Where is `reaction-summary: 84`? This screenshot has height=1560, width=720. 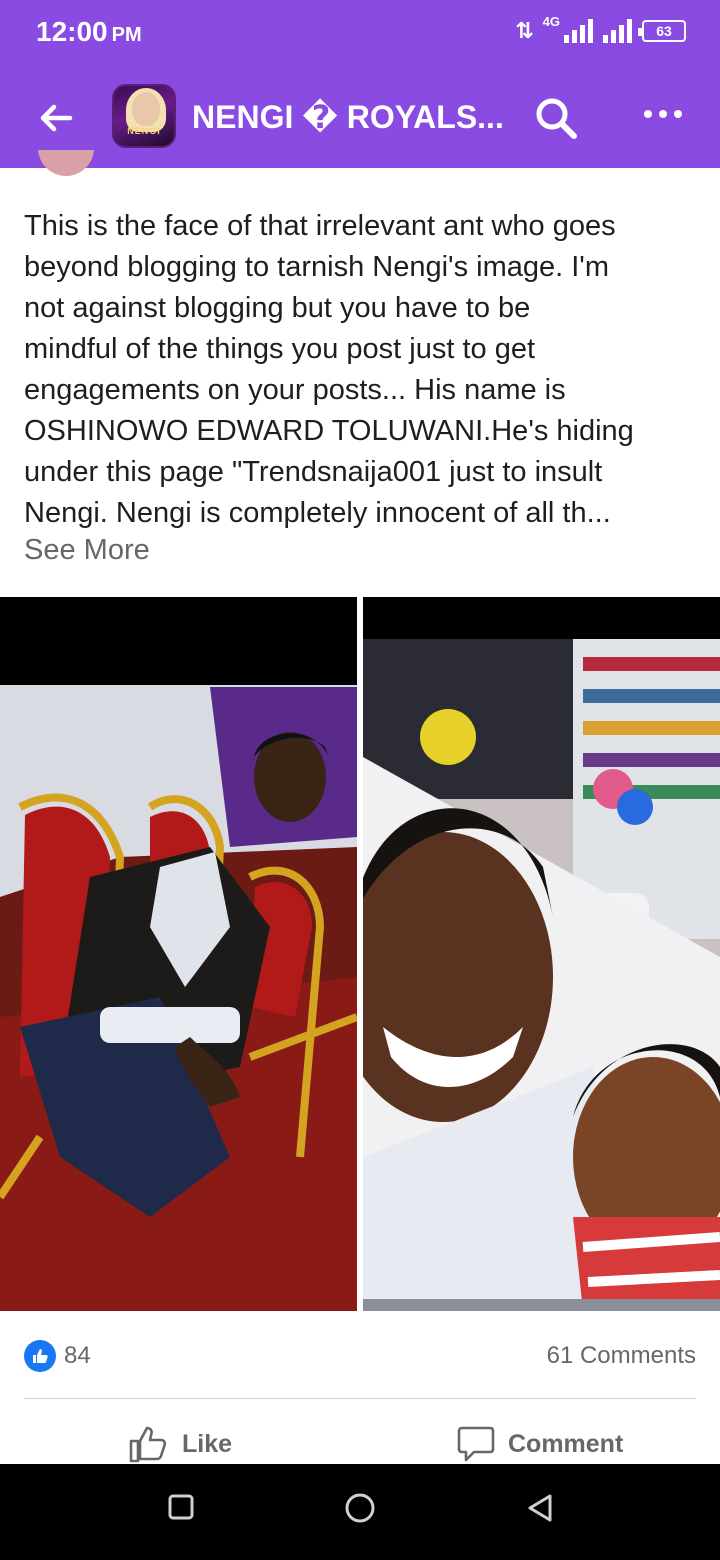 reaction-summary: 84 is located at coordinates (57, 1356).